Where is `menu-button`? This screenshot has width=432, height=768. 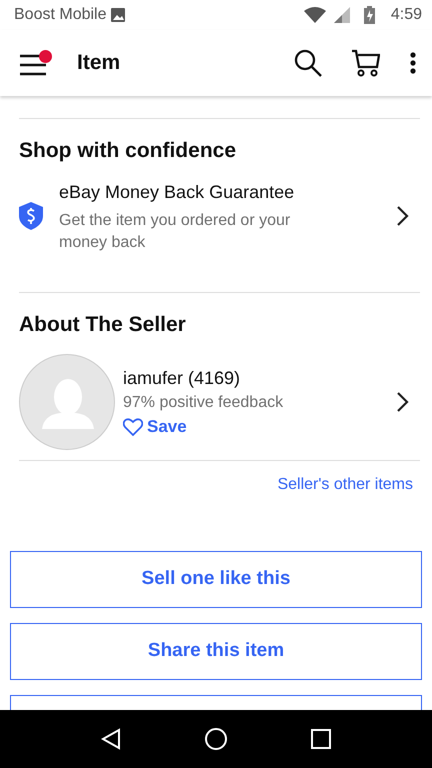
menu-button is located at coordinates (36, 63).